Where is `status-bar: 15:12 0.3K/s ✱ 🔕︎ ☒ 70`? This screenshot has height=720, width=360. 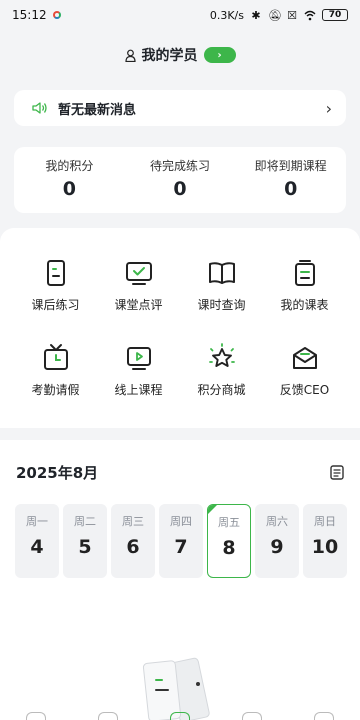 status-bar: 15:12 0.3K/s ✱ 🔕︎ ☒ 70 is located at coordinates (180, 15).